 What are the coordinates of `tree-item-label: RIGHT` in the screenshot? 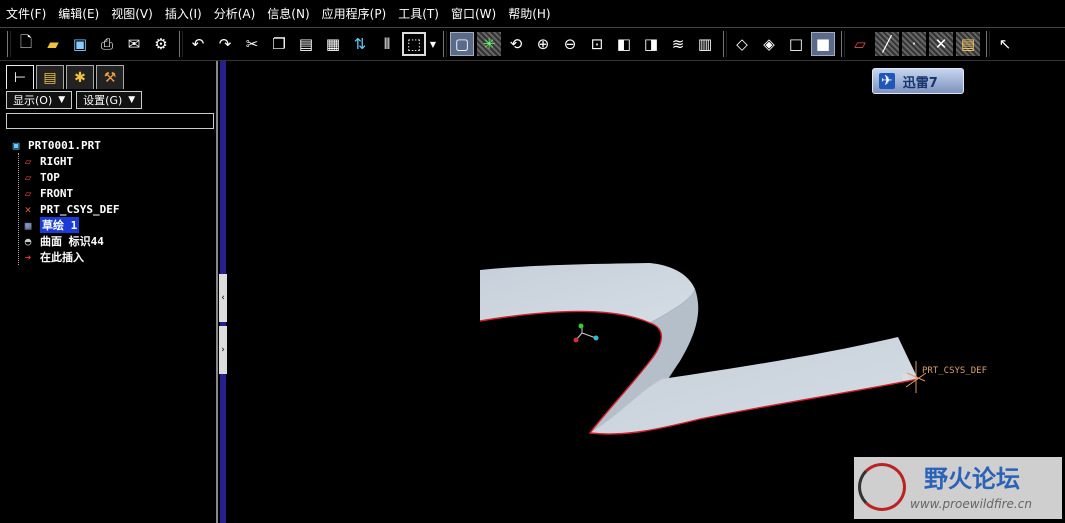 It's located at (57, 161).